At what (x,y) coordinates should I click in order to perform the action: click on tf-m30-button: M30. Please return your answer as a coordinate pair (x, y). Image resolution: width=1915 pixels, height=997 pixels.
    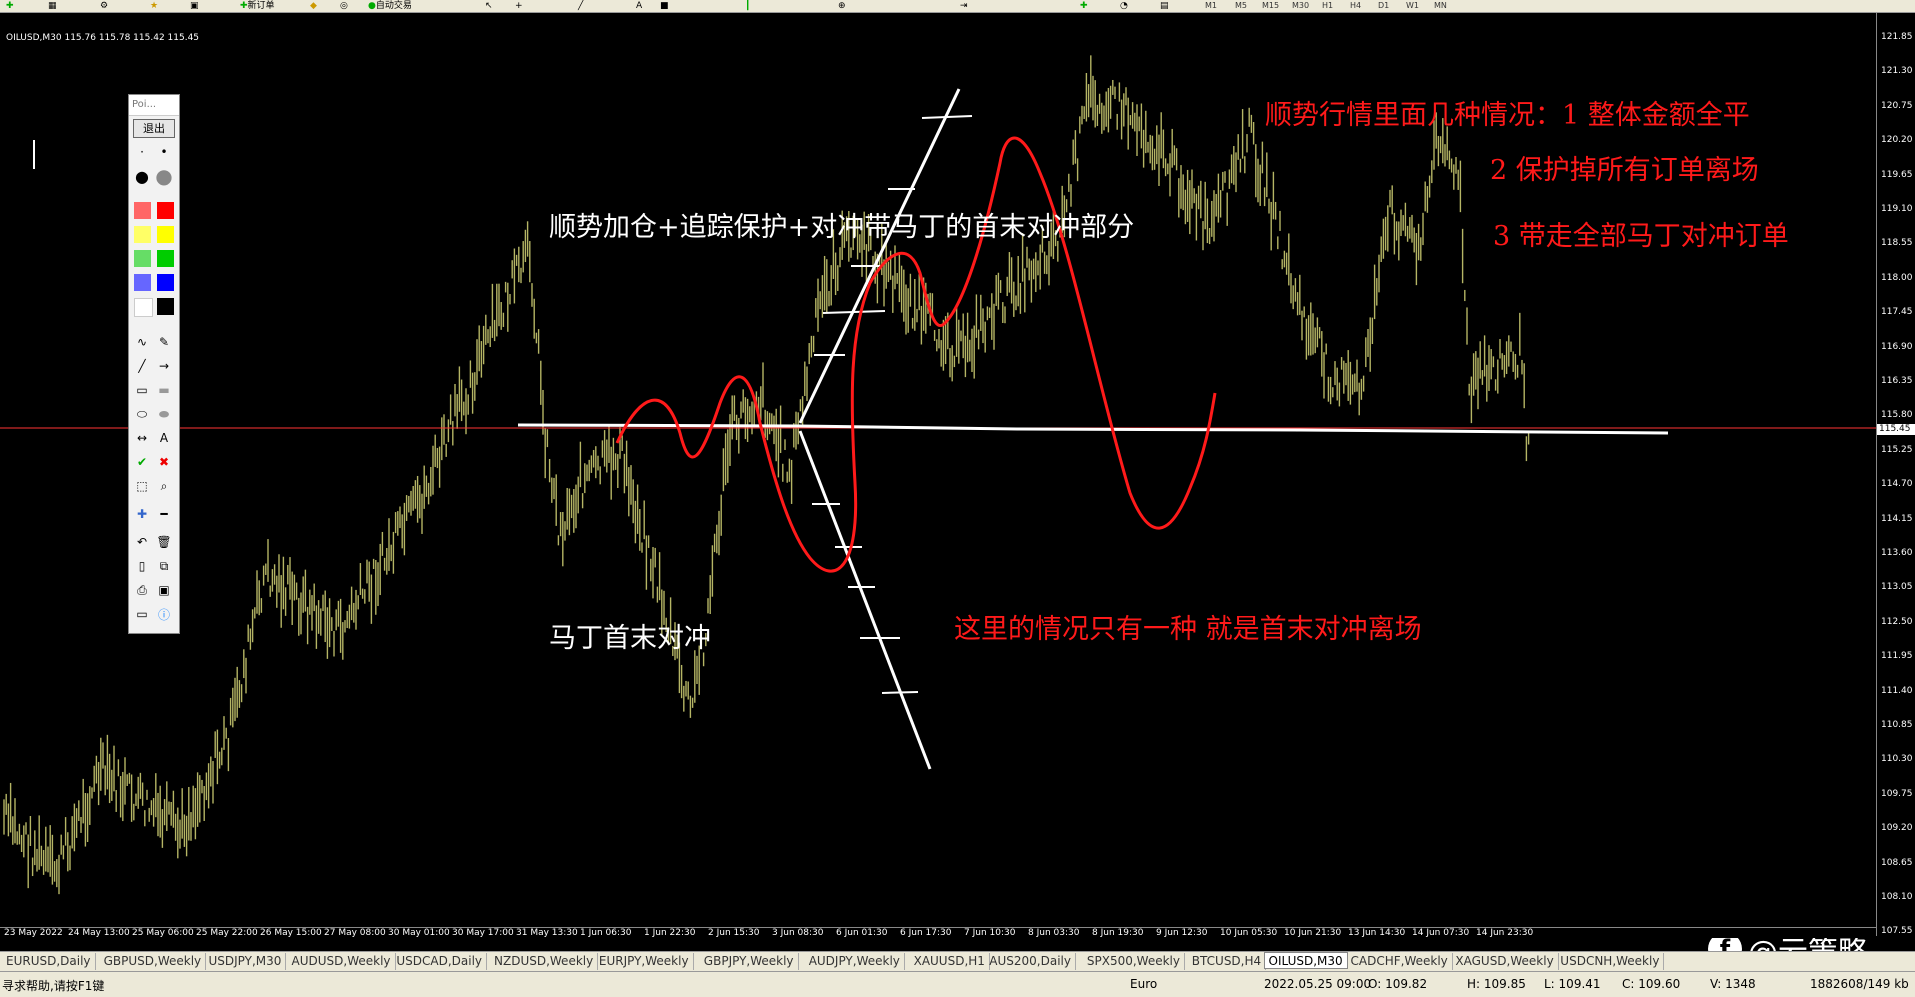
    Looking at the image, I should click on (1300, 6).